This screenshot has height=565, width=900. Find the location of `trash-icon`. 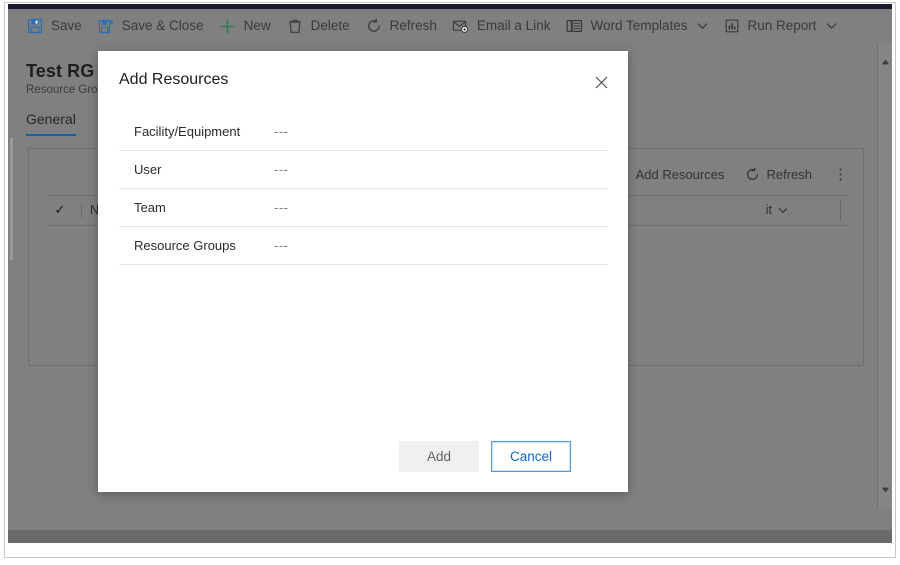

trash-icon is located at coordinates (295, 26).